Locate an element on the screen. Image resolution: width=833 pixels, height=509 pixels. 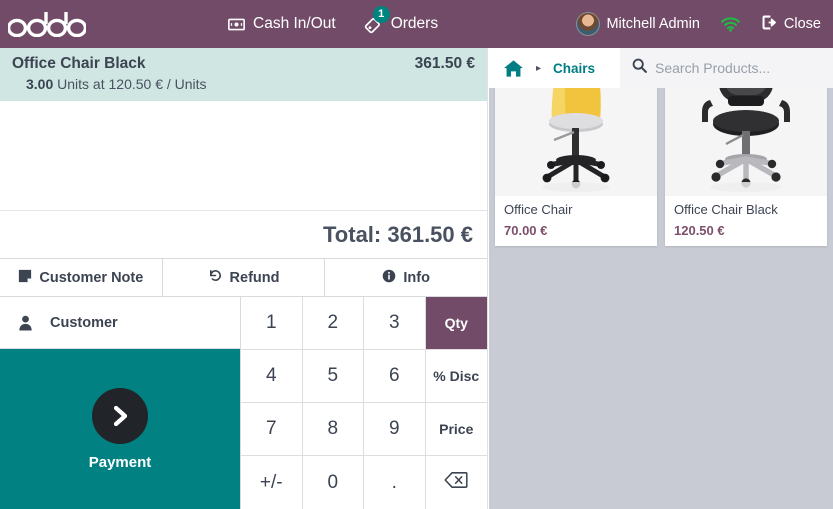
close-button: Close is located at coordinates (791, 24).